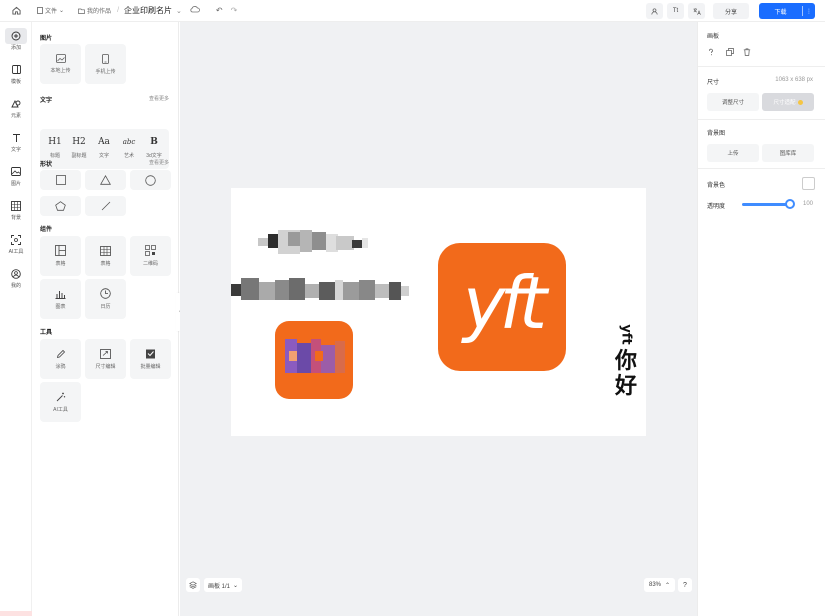 Image resolution: width=825 pixels, height=616 pixels. I want to click on opacity-slider-handle, so click(790, 204).